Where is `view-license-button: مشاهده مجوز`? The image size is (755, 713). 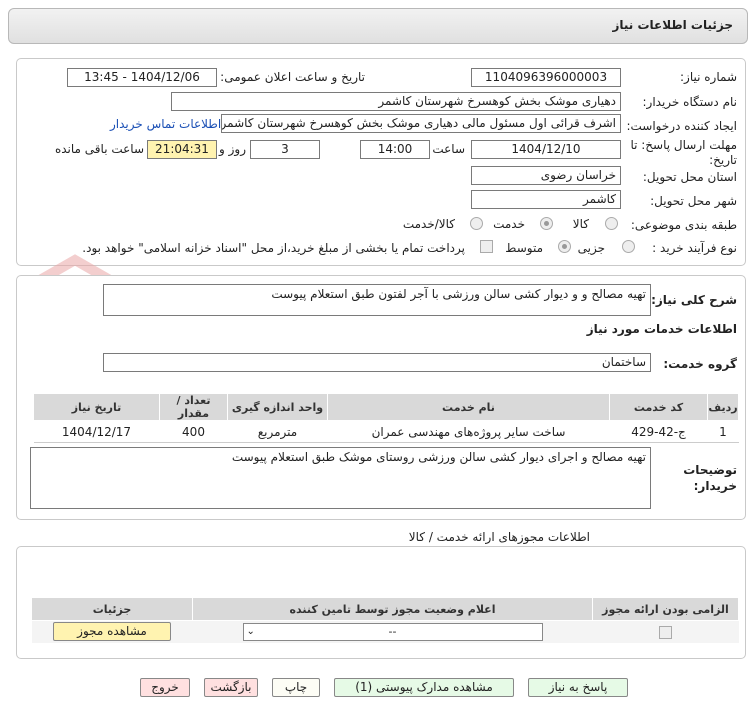
view-license-button: مشاهده مجوز is located at coordinates (112, 632).